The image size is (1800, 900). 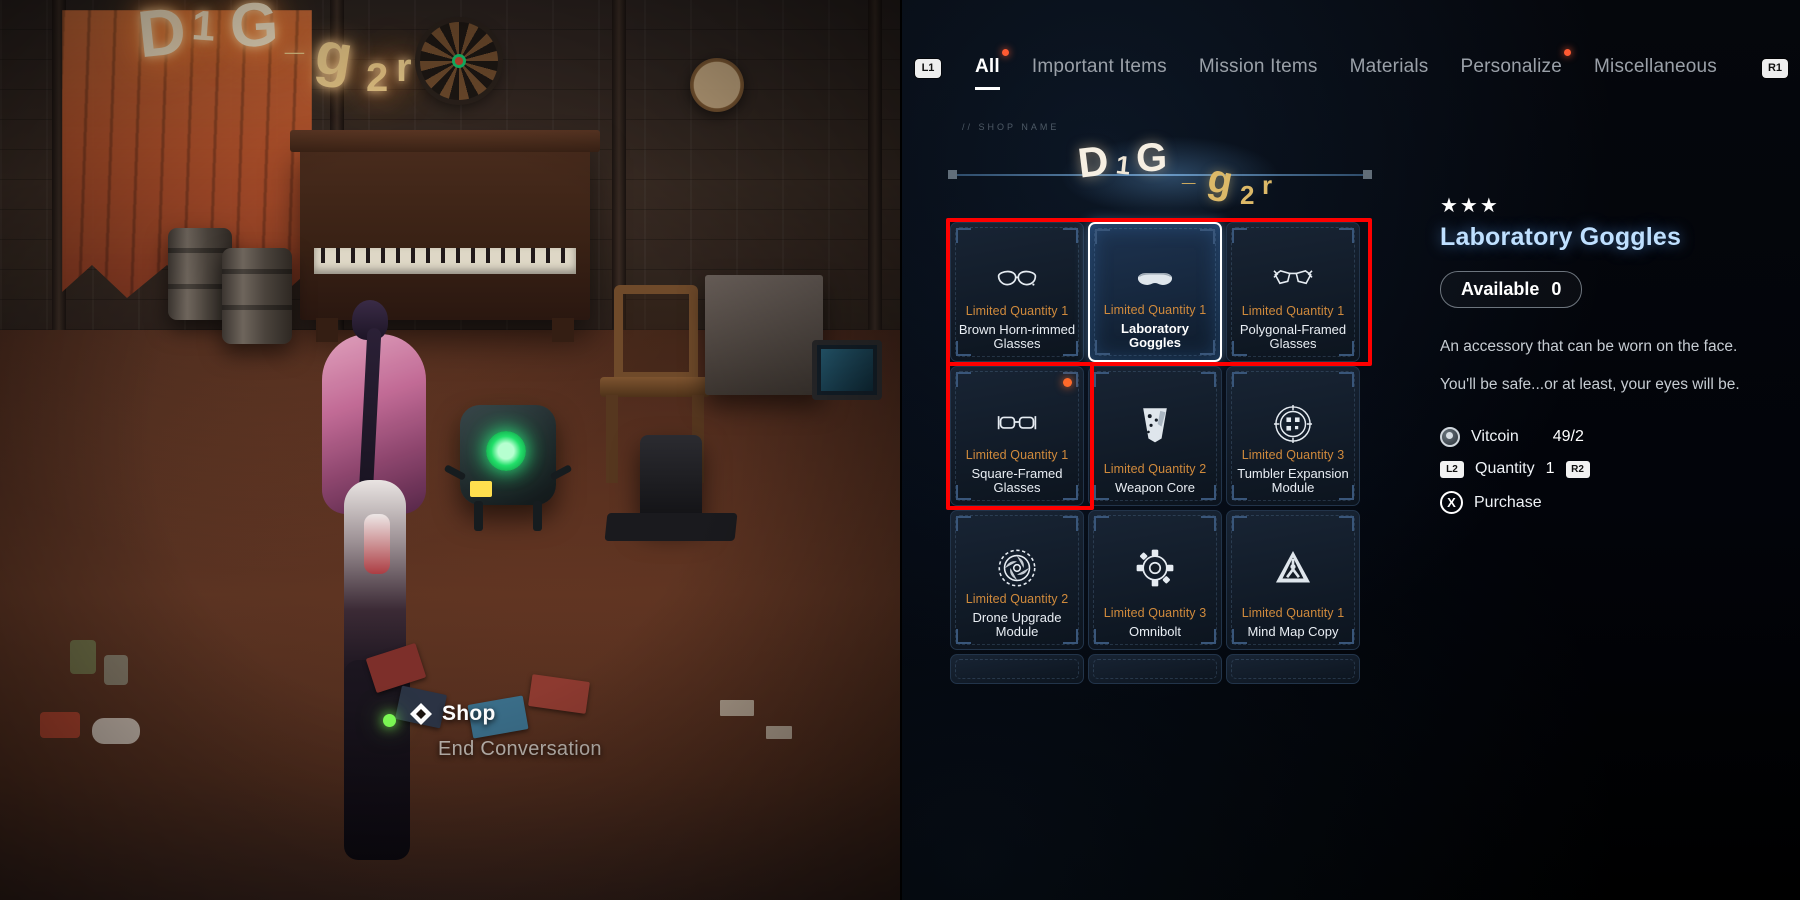 I want to click on tab-all: All, so click(x=992, y=69).